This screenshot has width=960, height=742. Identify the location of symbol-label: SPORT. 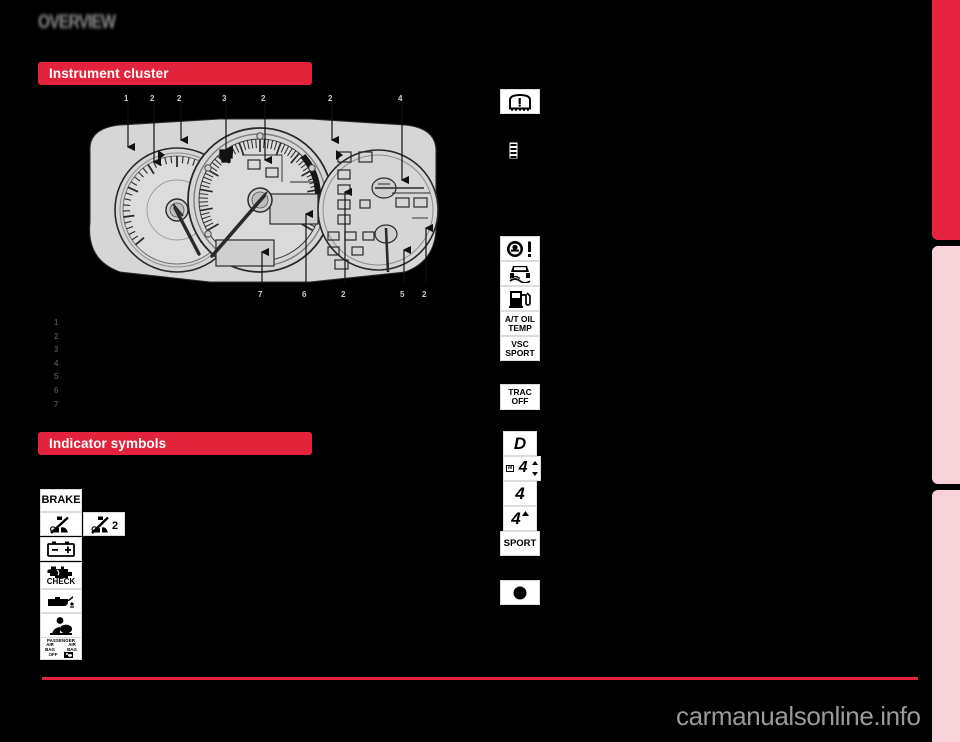
(520, 543).